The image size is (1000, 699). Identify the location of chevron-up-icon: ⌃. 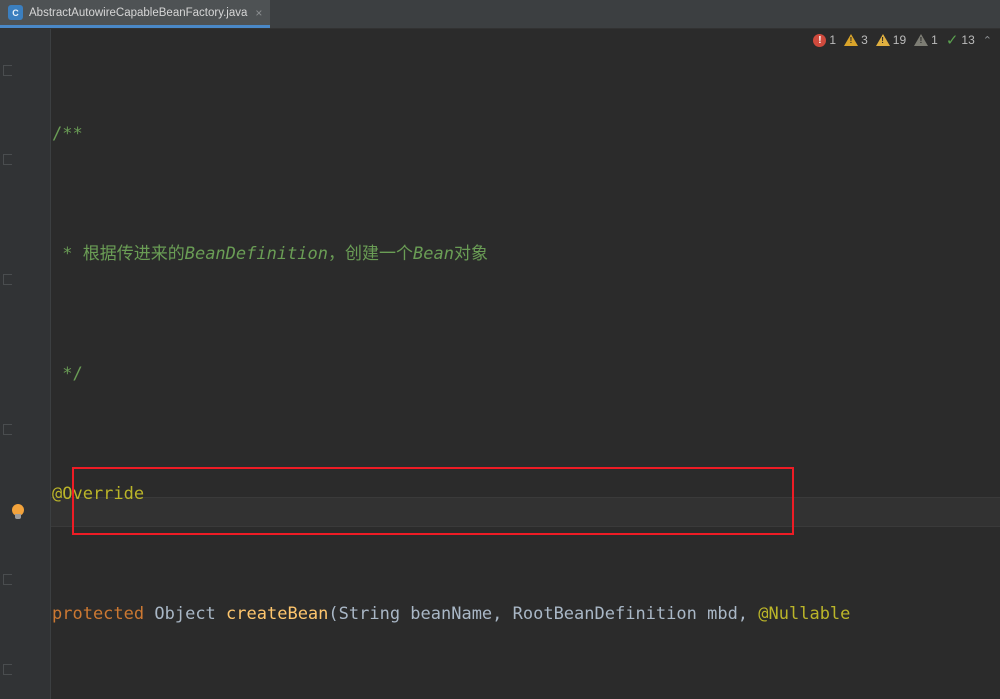
(987, 40).